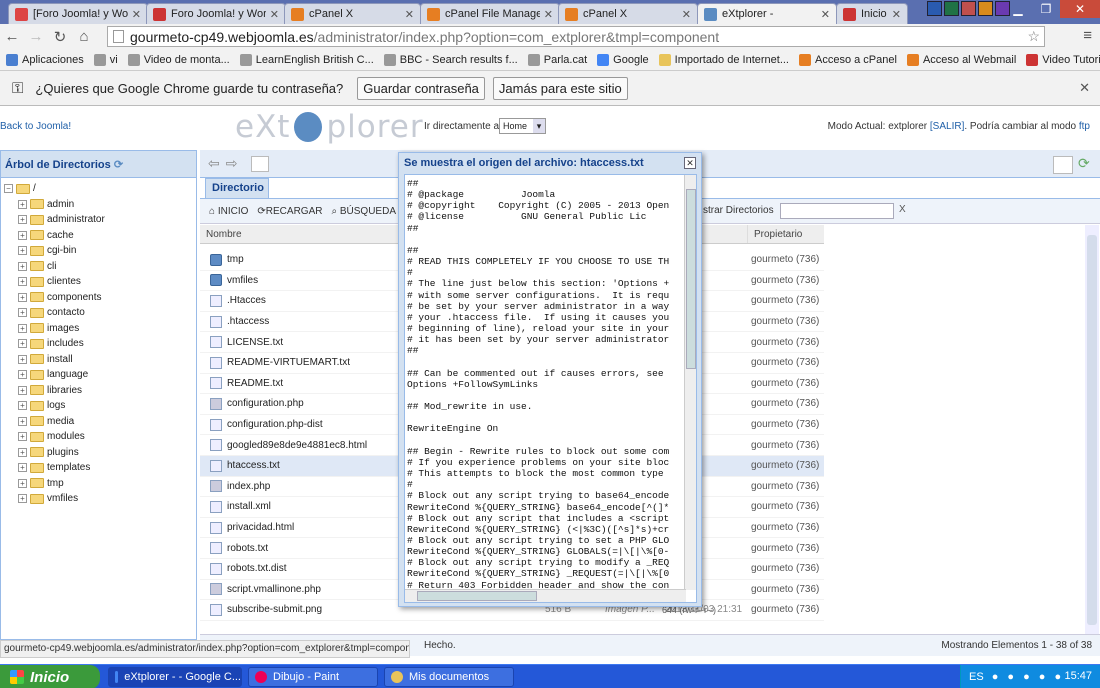  I want to click on tree-item: + contacto, so click(98, 313).